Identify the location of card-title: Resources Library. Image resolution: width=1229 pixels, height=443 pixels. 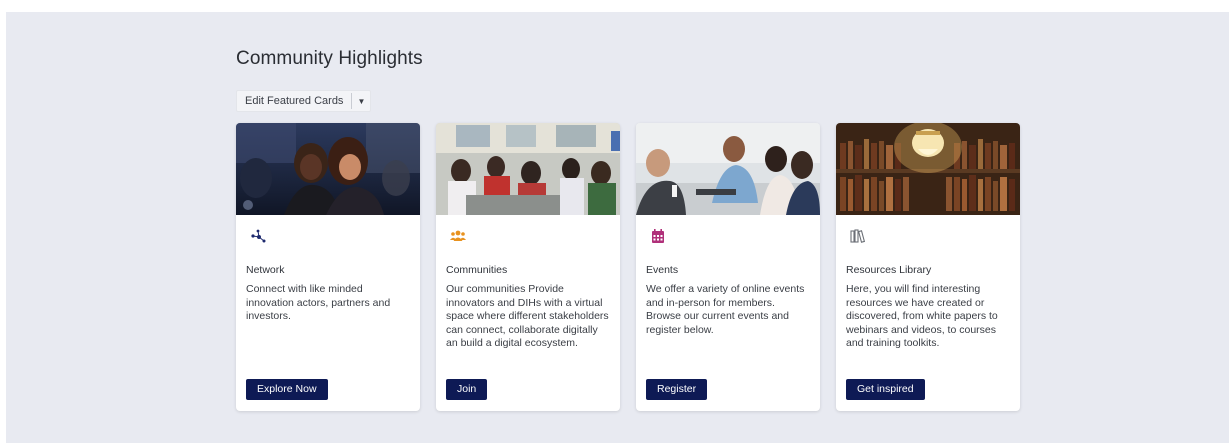
(889, 270).